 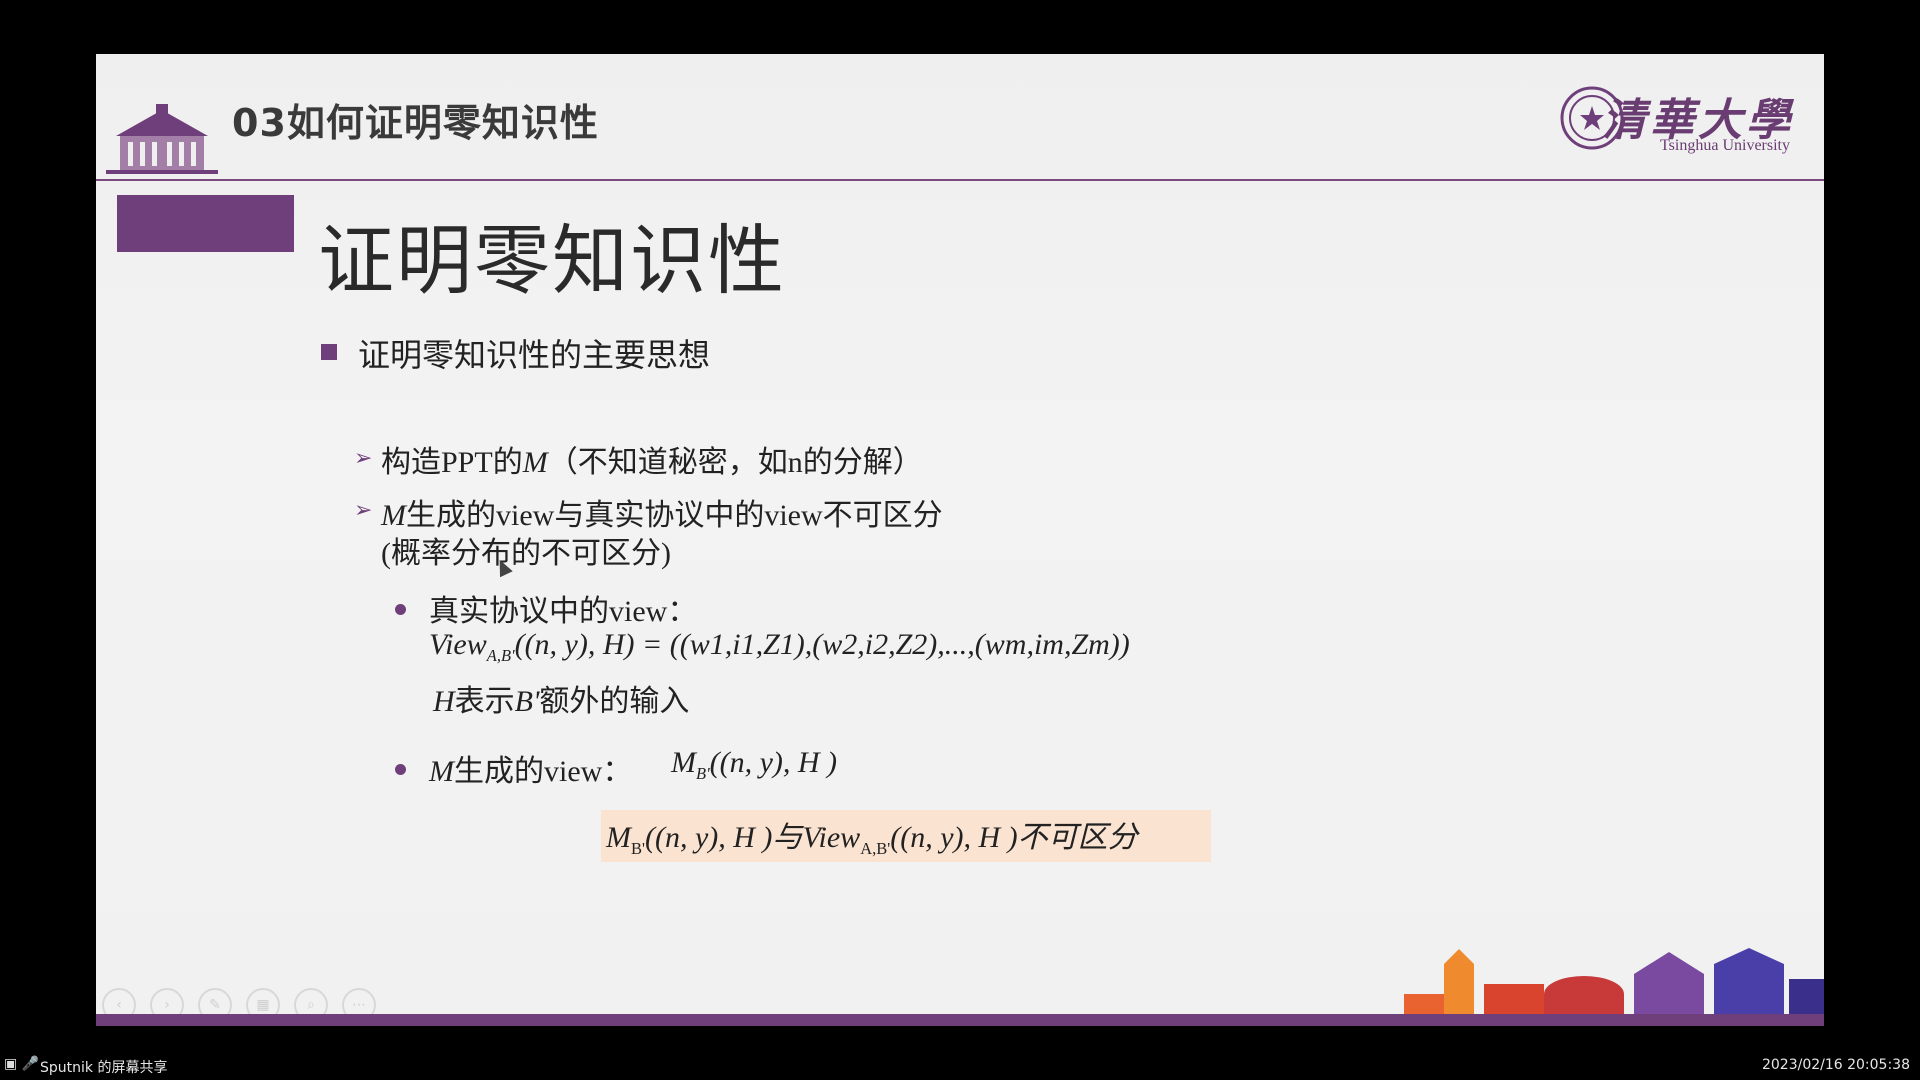 I want to click on conclusion-text: MB'((n, y), H )与ViewA,B'((n, y), H )不可区分, so click(x=872, y=835).